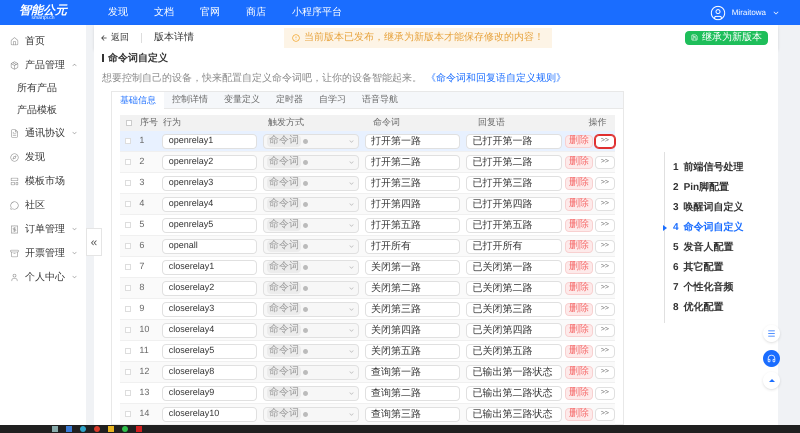  I want to click on step-link: 6 其它配置, so click(721, 267).